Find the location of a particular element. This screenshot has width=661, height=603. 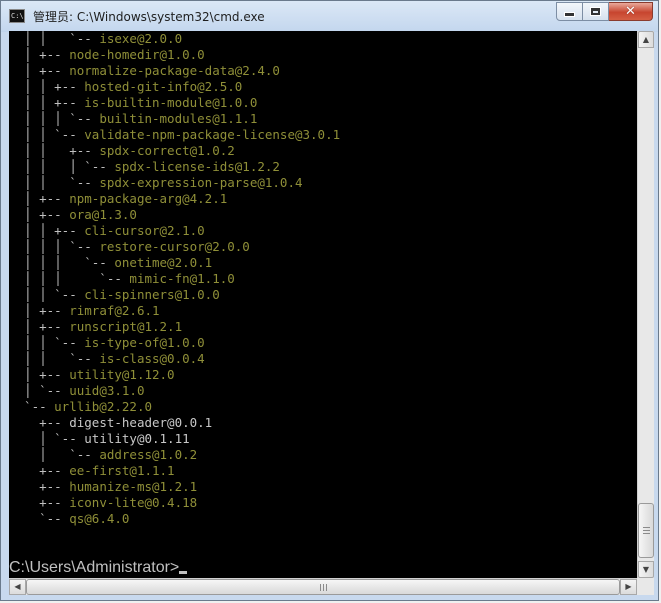

scroll-up-icon: ▲ is located at coordinates (646, 39).